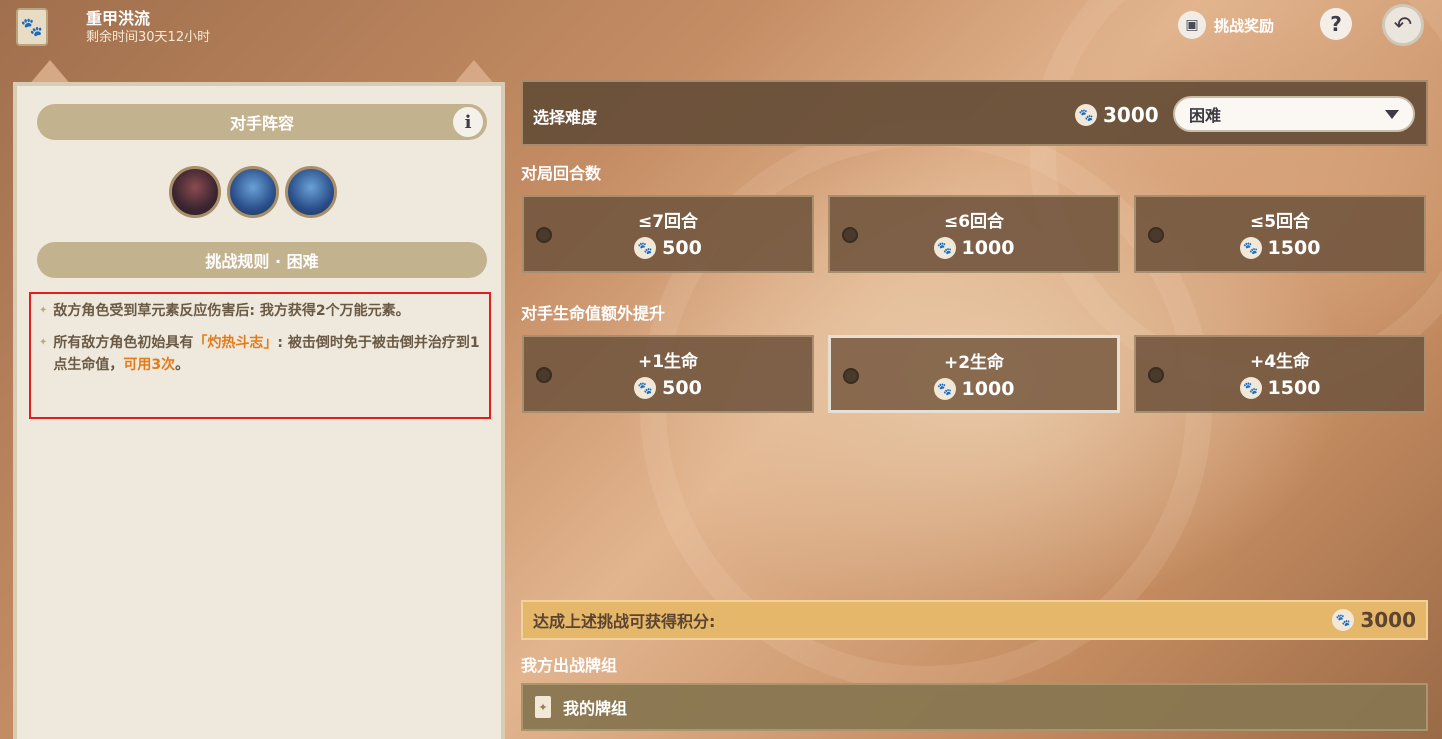 This screenshot has width=1442, height=739. I want to click on hp-boost-option: +1生命 🐾 500, so click(668, 374).